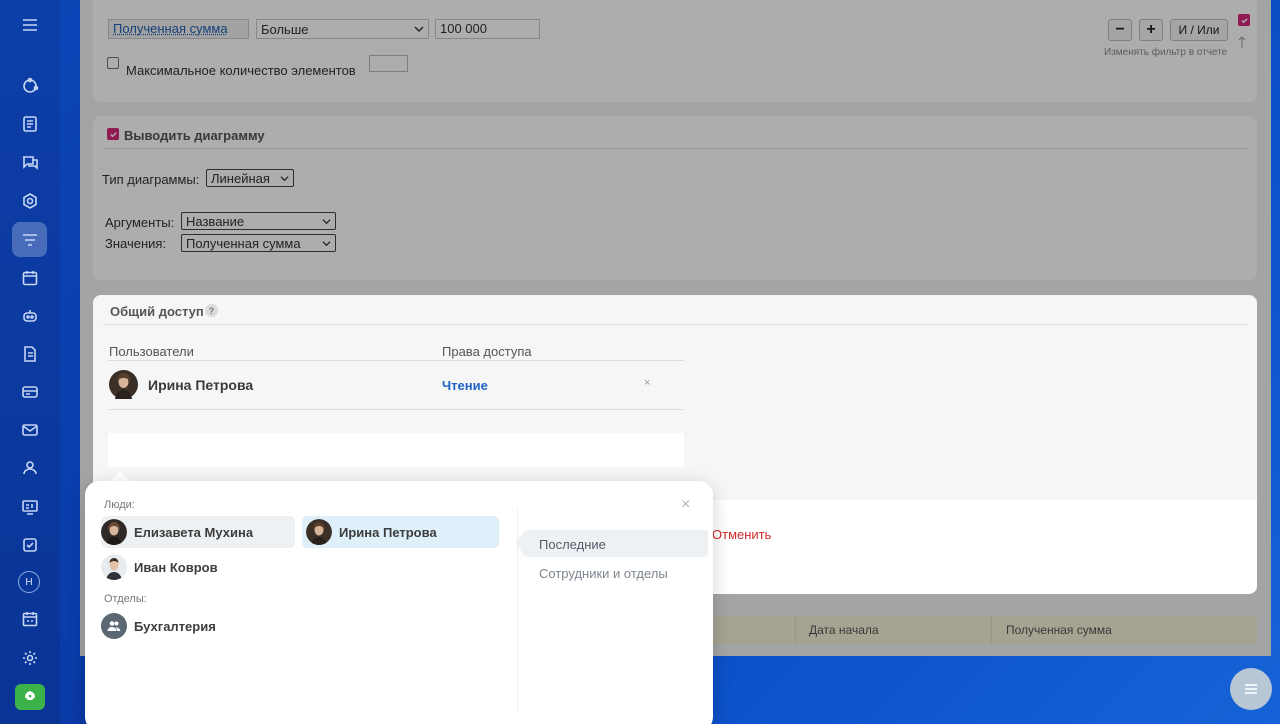 The height and width of the screenshot is (724, 1280). I want to click on arguments-select: Название, so click(258, 221).